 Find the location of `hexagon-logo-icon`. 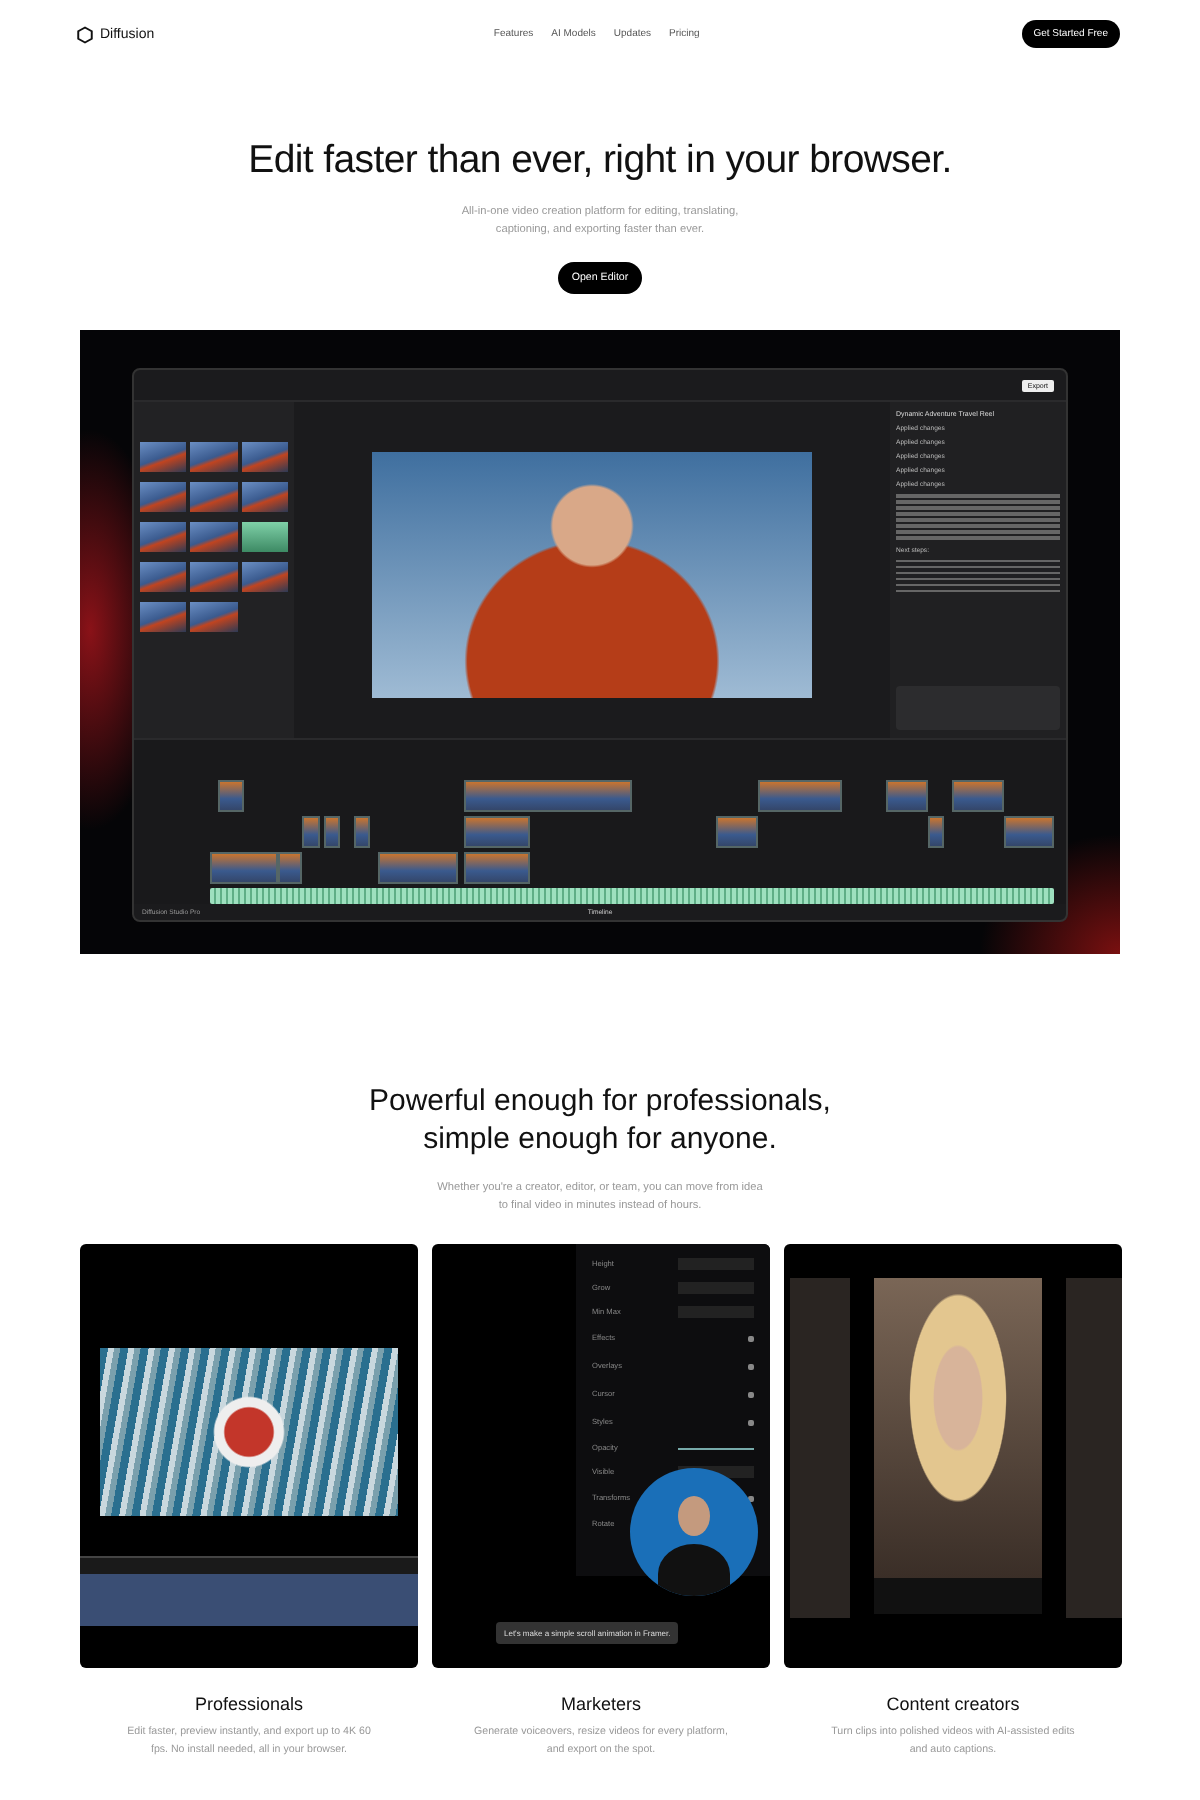

hexagon-logo-icon is located at coordinates (85, 34).